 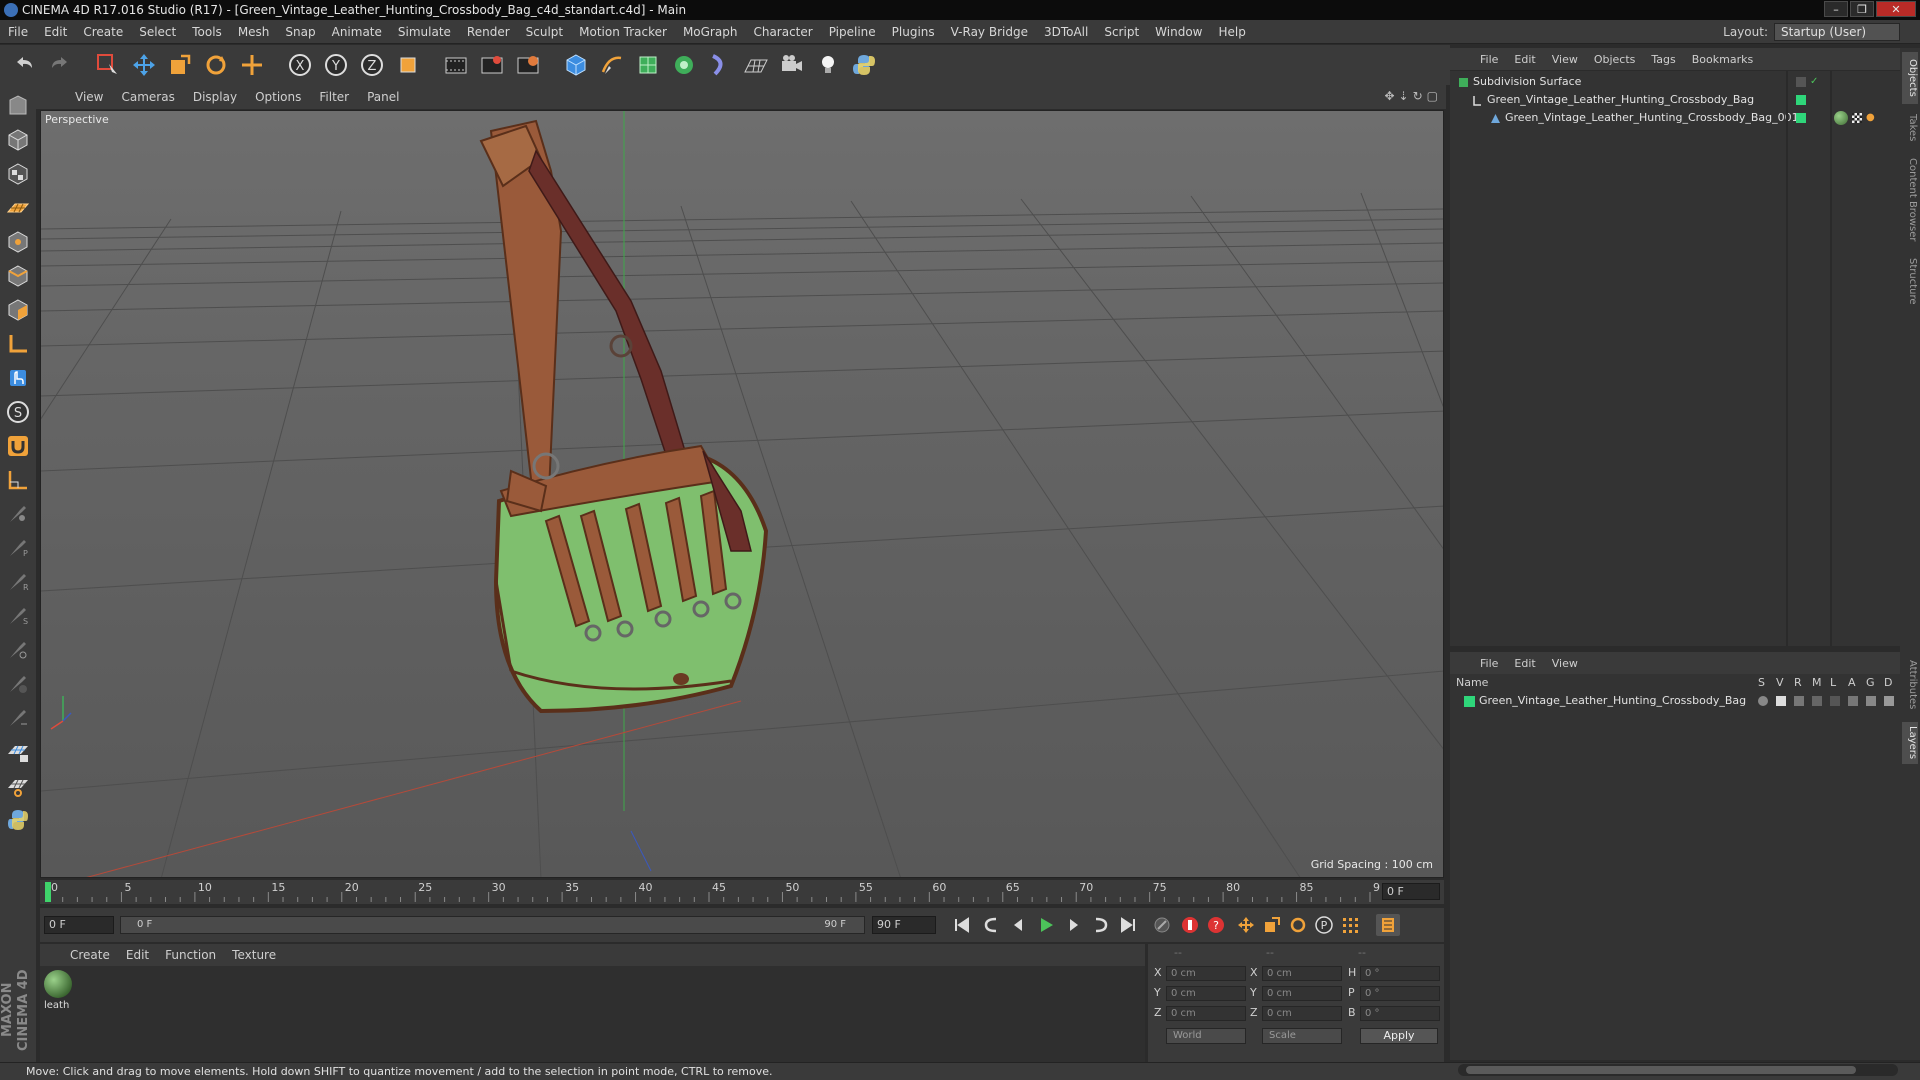 I want to click on keyframe-selection-icon: ?, so click(x=1216, y=925).